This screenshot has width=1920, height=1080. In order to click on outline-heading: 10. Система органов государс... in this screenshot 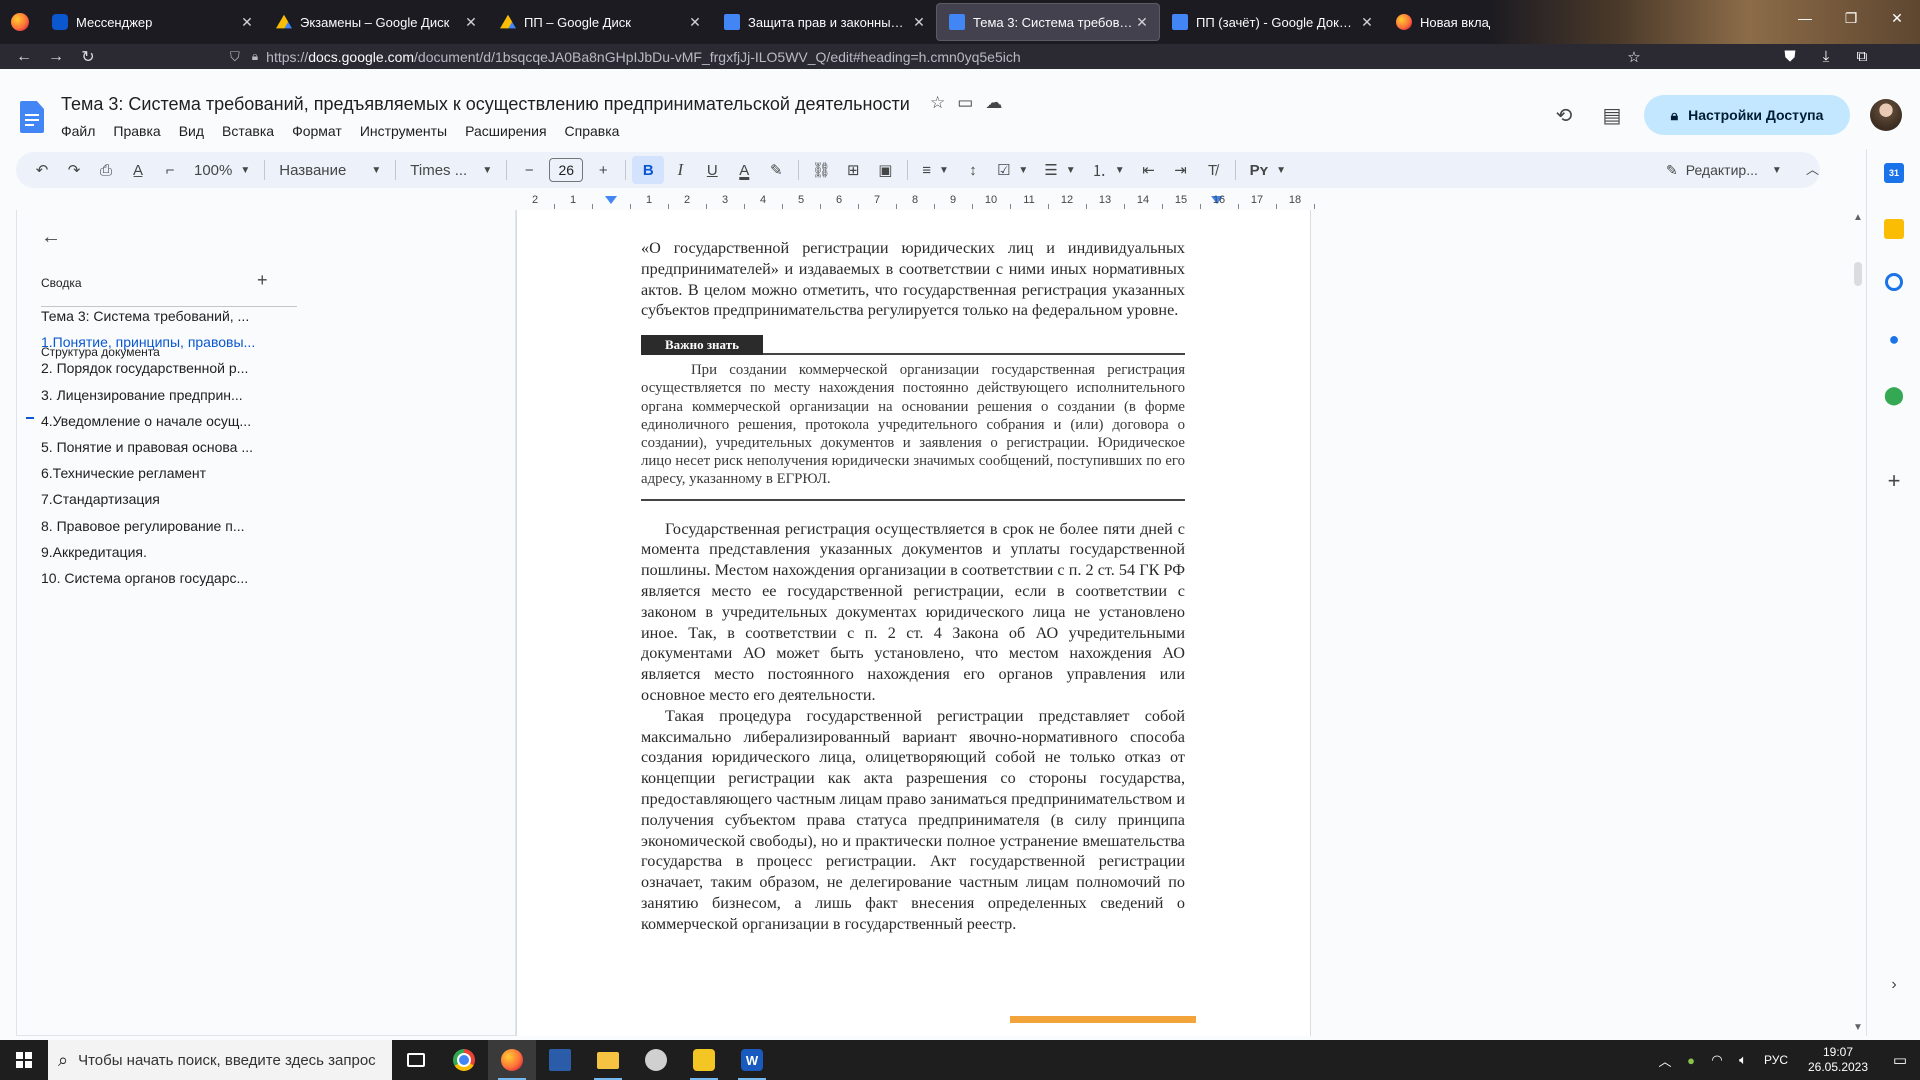, I will do `click(161, 578)`.